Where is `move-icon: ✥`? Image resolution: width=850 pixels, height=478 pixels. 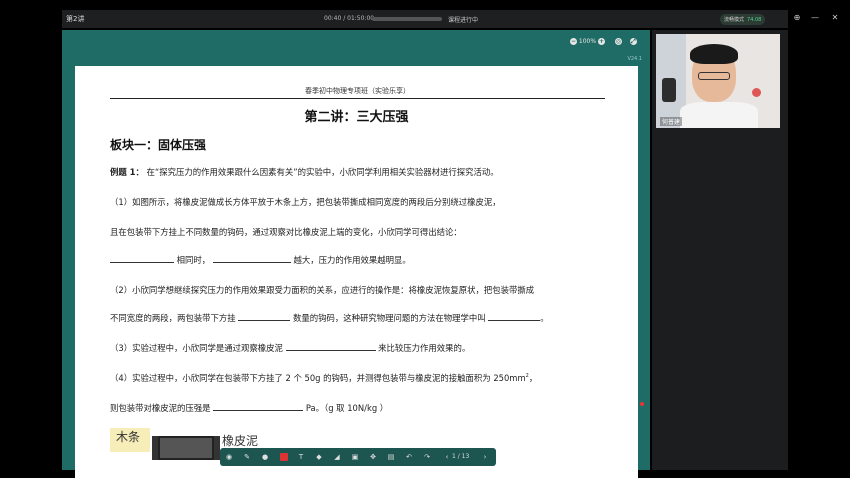
move-icon: ✥ is located at coordinates (373, 457).